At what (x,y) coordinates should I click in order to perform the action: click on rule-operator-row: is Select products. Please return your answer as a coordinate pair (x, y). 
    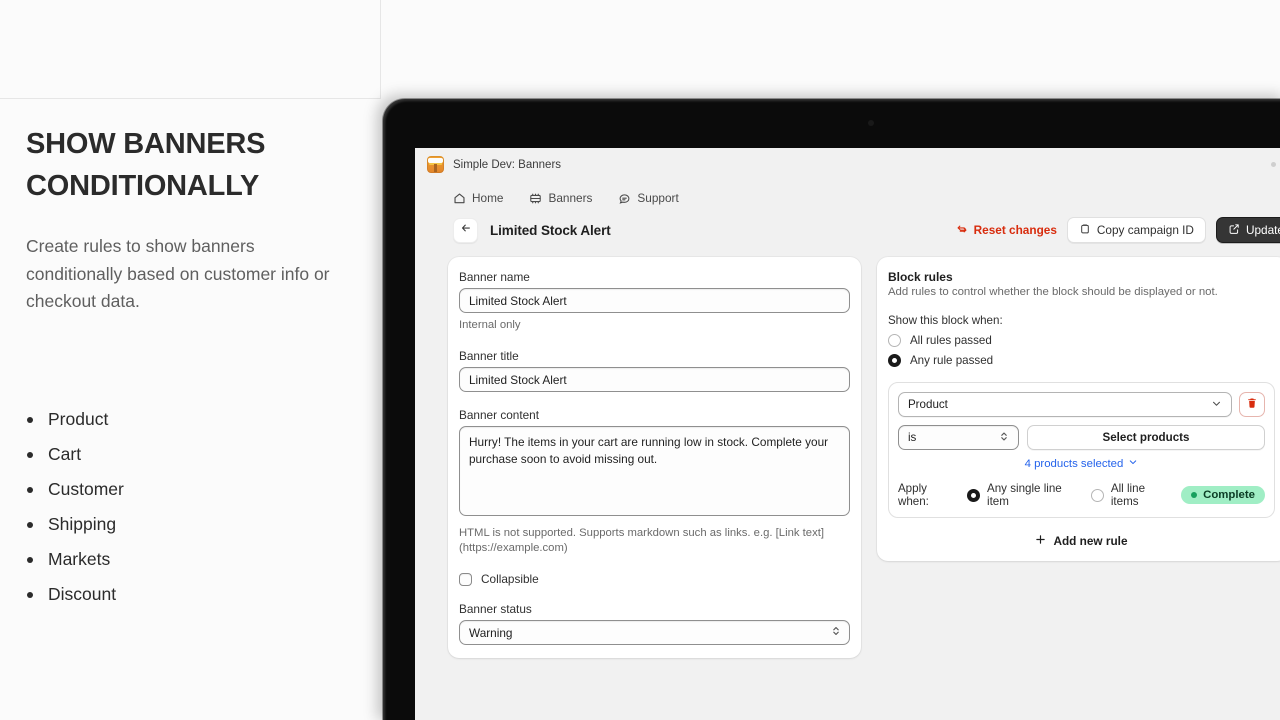
    Looking at the image, I should click on (1081, 437).